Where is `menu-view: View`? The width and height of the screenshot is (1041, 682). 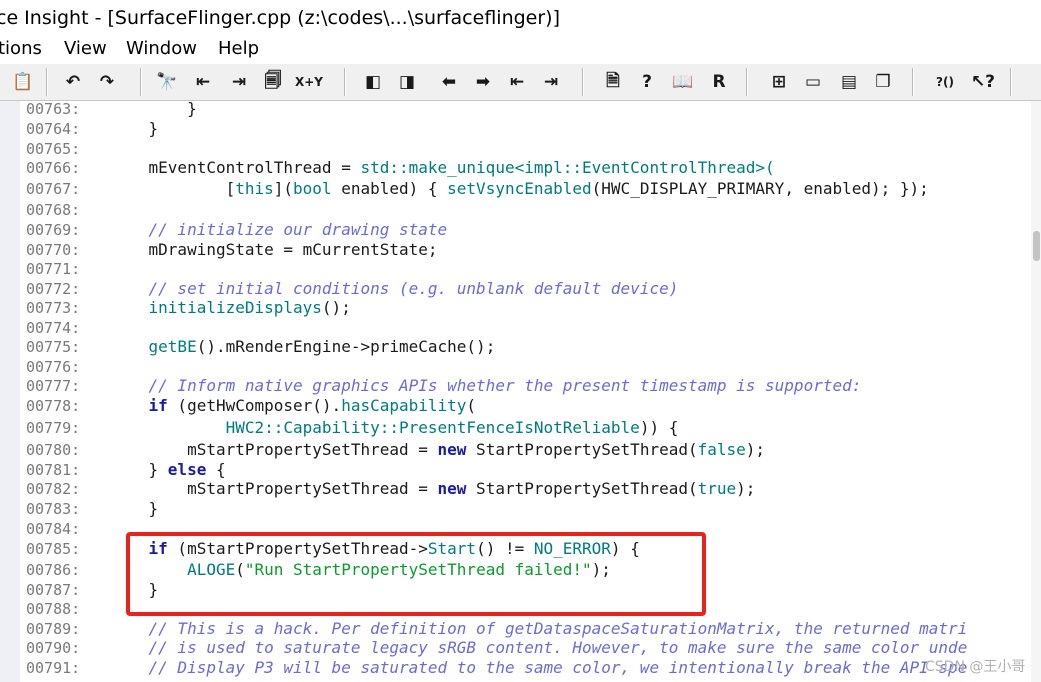 menu-view: View is located at coordinates (85, 48).